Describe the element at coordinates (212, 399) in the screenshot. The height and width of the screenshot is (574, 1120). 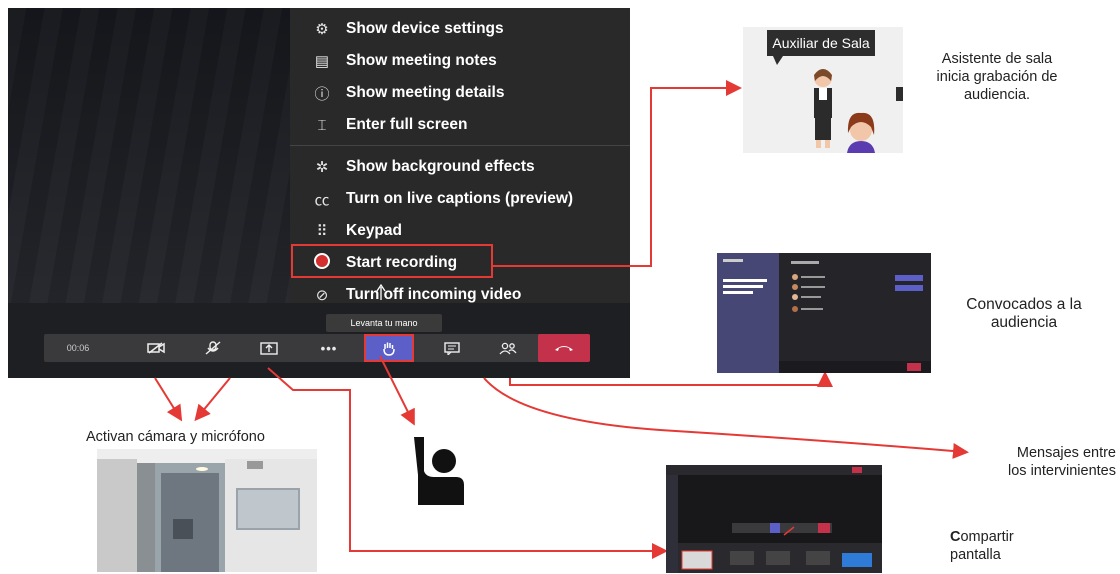
I see `arrow-mic-to-room` at that location.